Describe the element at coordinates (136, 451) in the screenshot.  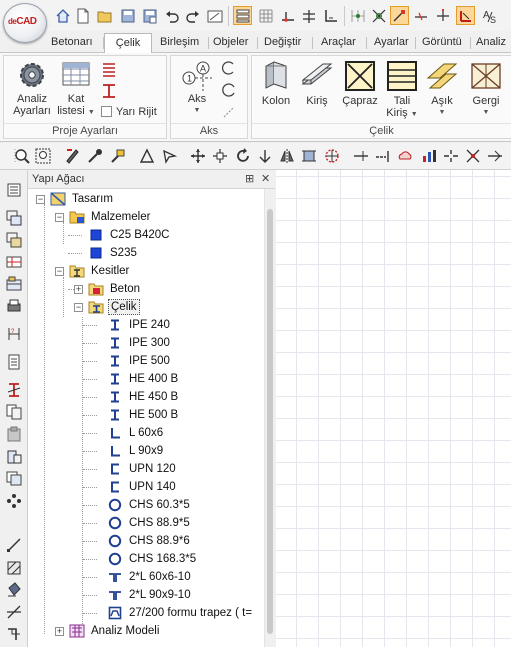
I see `tree-node-section: L 90x9` at that location.